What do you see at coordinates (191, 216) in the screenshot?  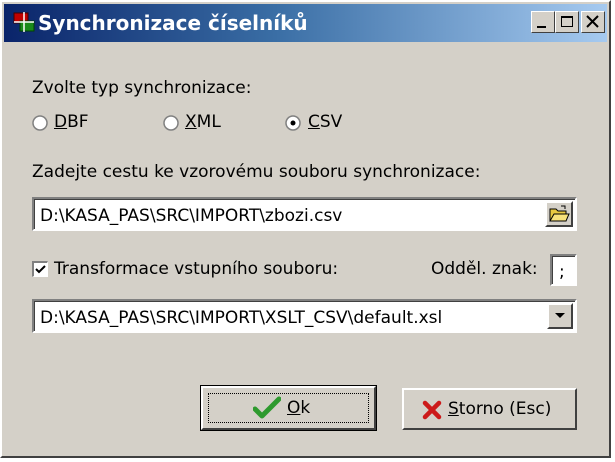 I see `path-input-value: D:\KASA_PAS\SRC\IMPORT\zbozi.csv` at bounding box center [191, 216].